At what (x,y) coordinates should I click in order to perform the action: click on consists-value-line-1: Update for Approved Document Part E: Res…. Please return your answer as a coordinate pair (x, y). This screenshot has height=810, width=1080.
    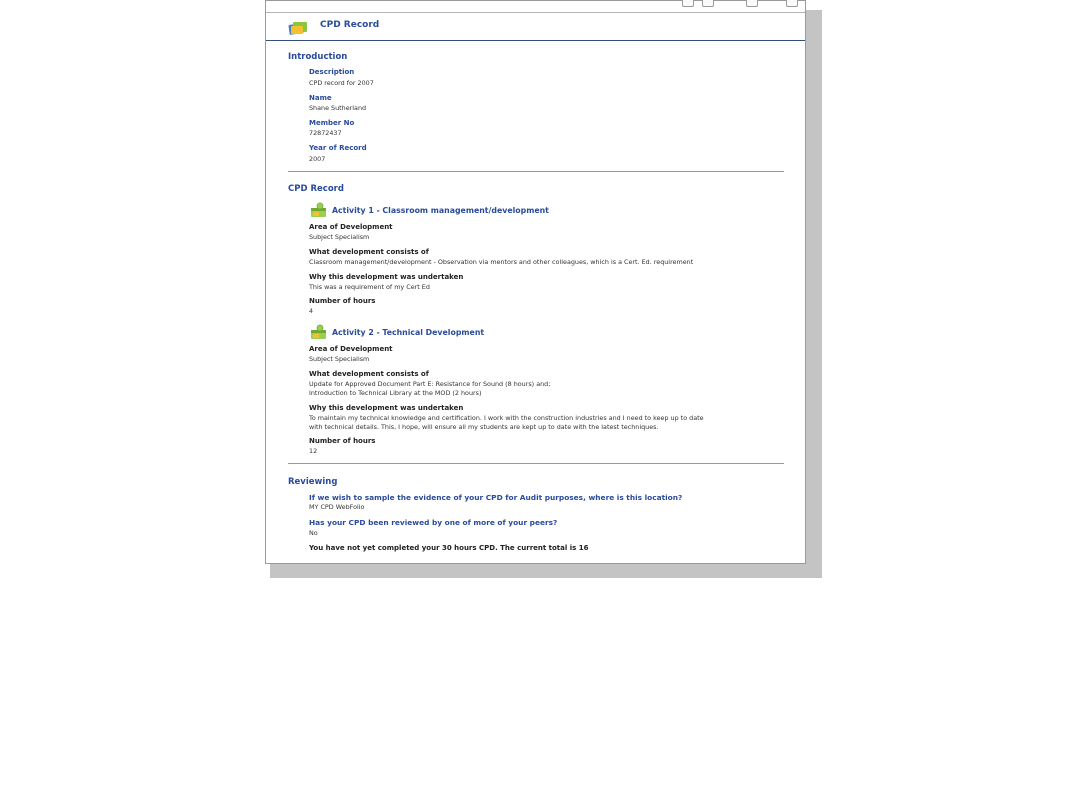
    Looking at the image, I should click on (430, 384).